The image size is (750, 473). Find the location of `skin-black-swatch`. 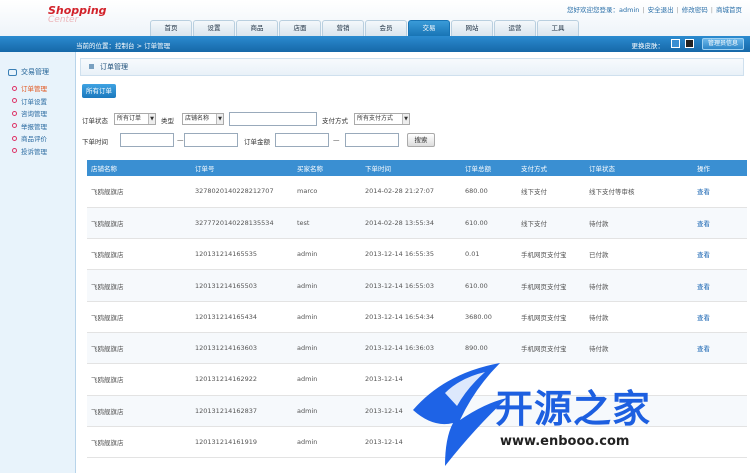

skin-black-swatch is located at coordinates (689, 43).